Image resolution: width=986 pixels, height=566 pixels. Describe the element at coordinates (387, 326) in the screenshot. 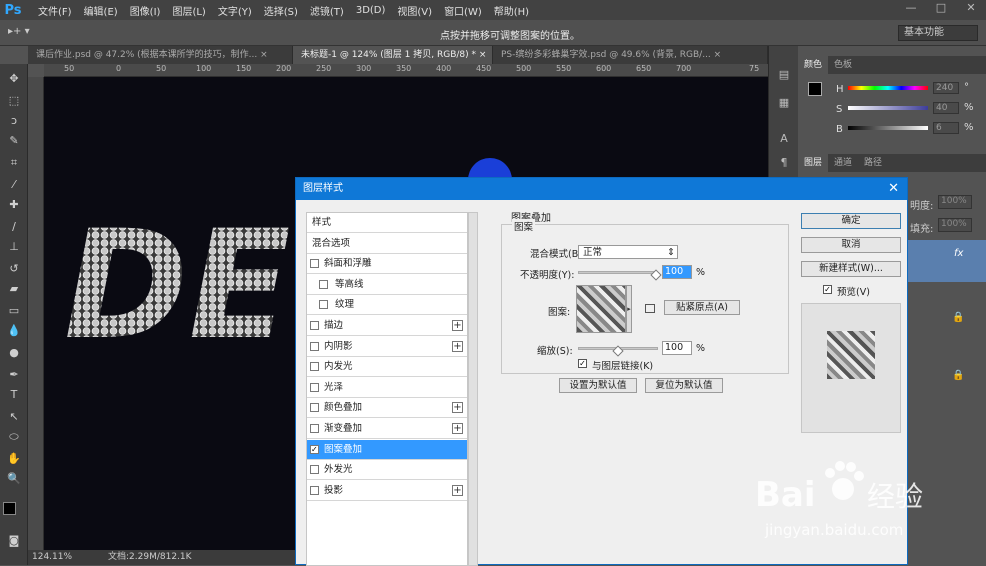

I see `style-item-5: 描边 +` at that location.